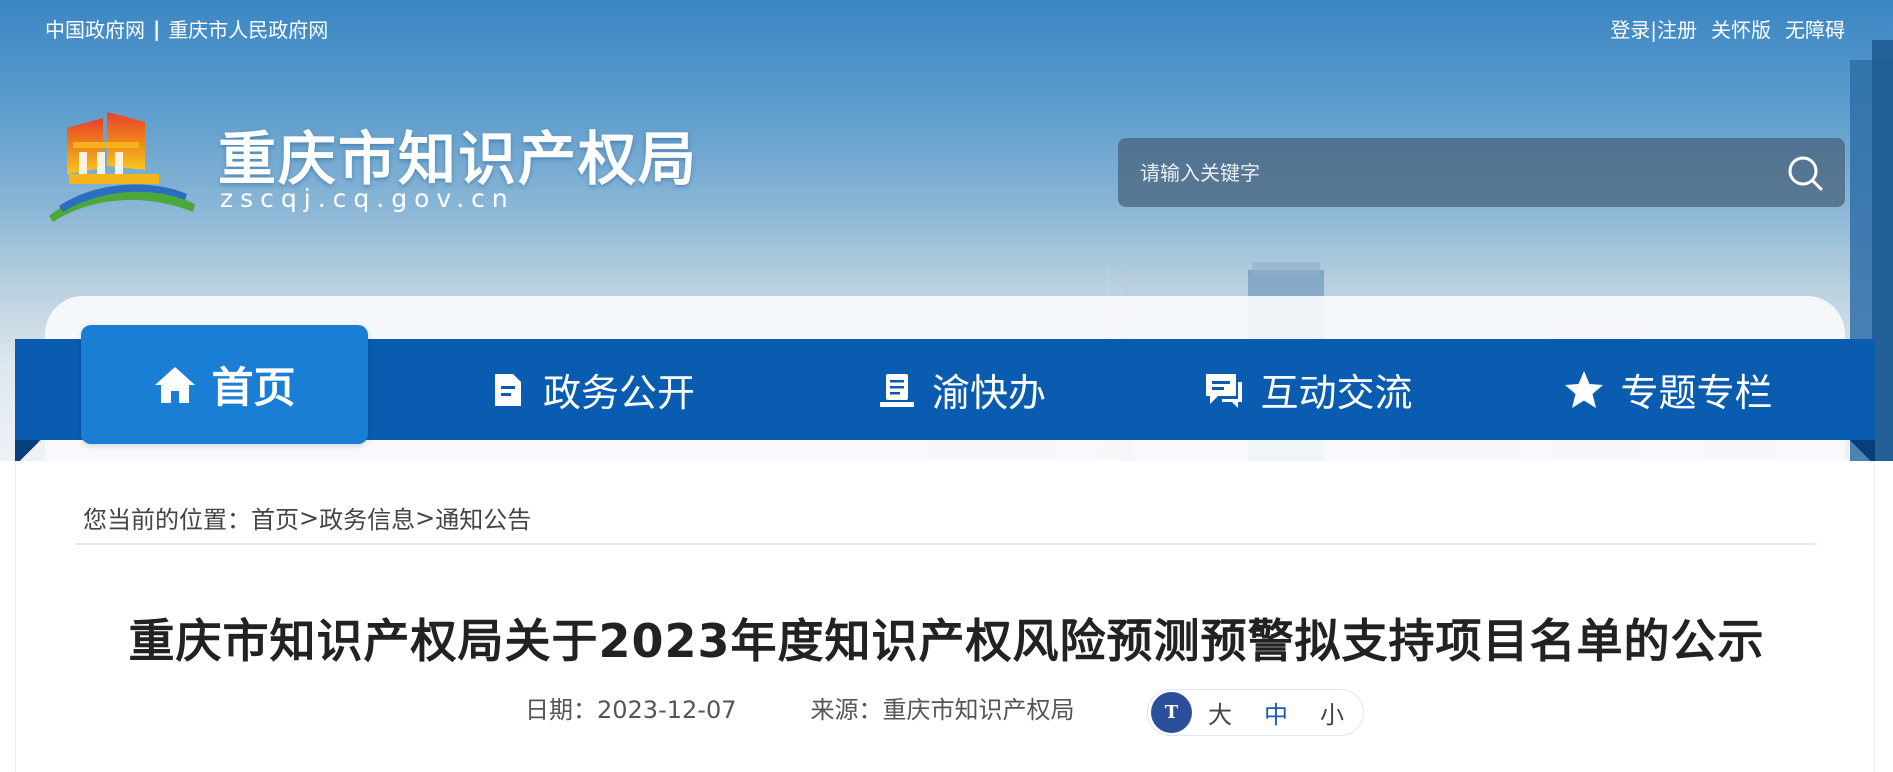  I want to click on date-label: 日期：, so click(561, 710).